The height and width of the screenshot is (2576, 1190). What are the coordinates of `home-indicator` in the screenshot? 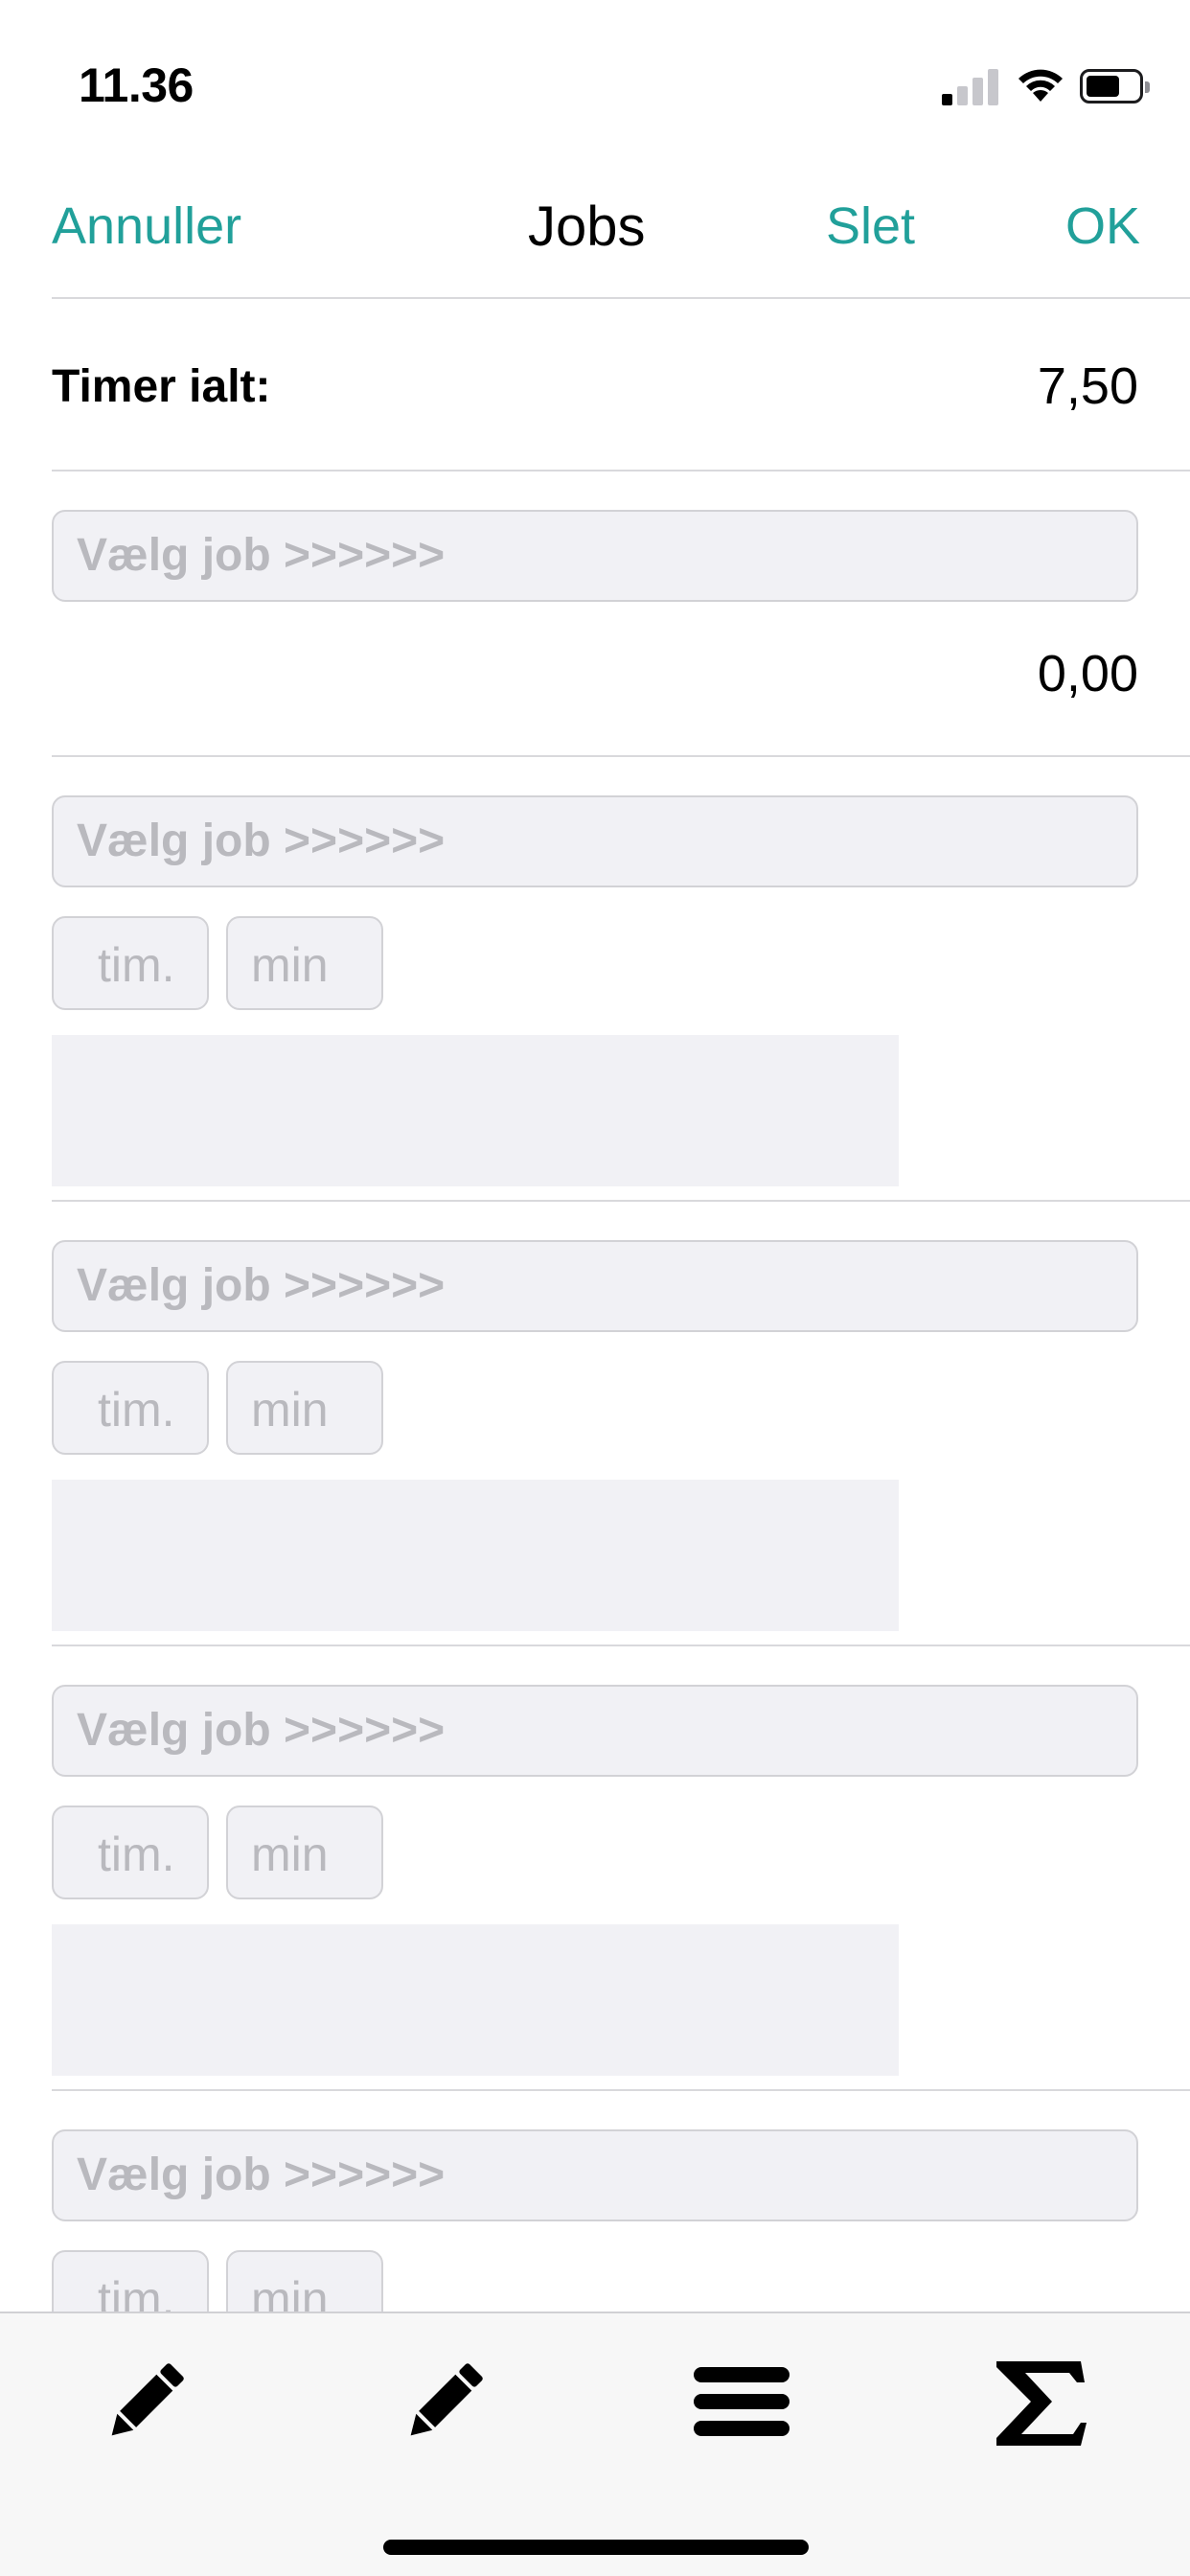 It's located at (596, 2547).